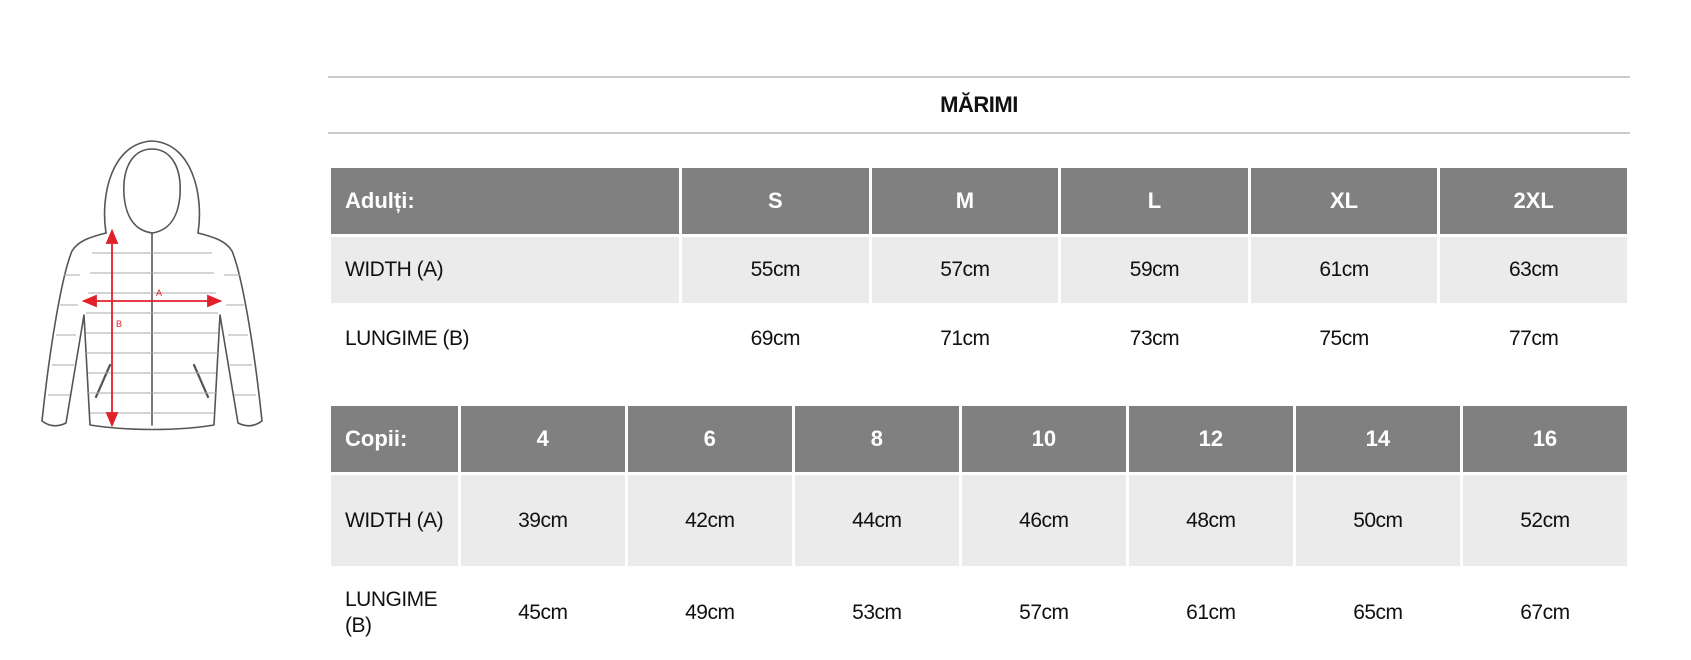 The image size is (1691, 660). What do you see at coordinates (542, 520) in the screenshot?
I see `table-cell: 39cm` at bounding box center [542, 520].